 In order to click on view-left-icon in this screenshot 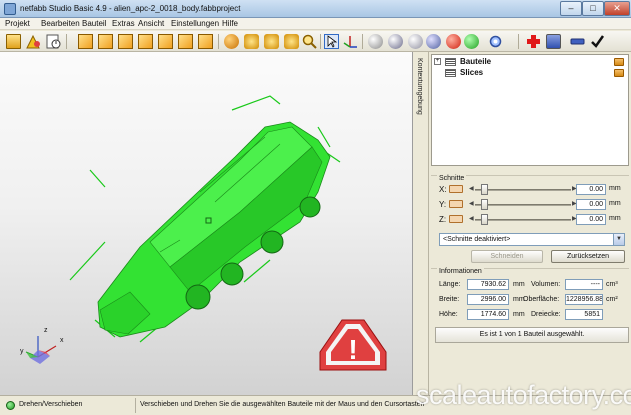, I will do `click(125, 41)`.